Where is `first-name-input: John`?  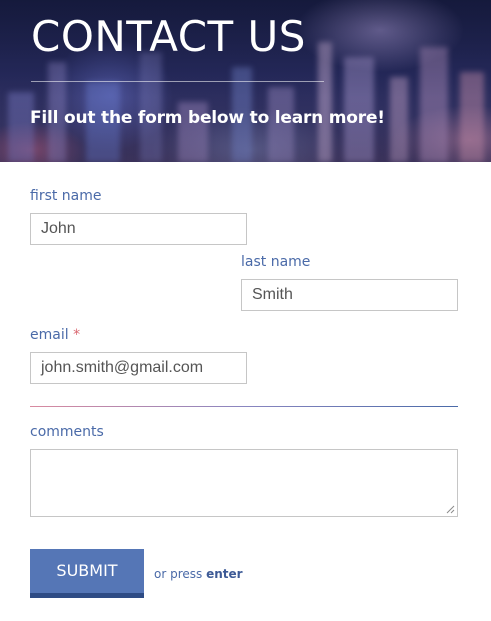 first-name-input: John is located at coordinates (138, 229).